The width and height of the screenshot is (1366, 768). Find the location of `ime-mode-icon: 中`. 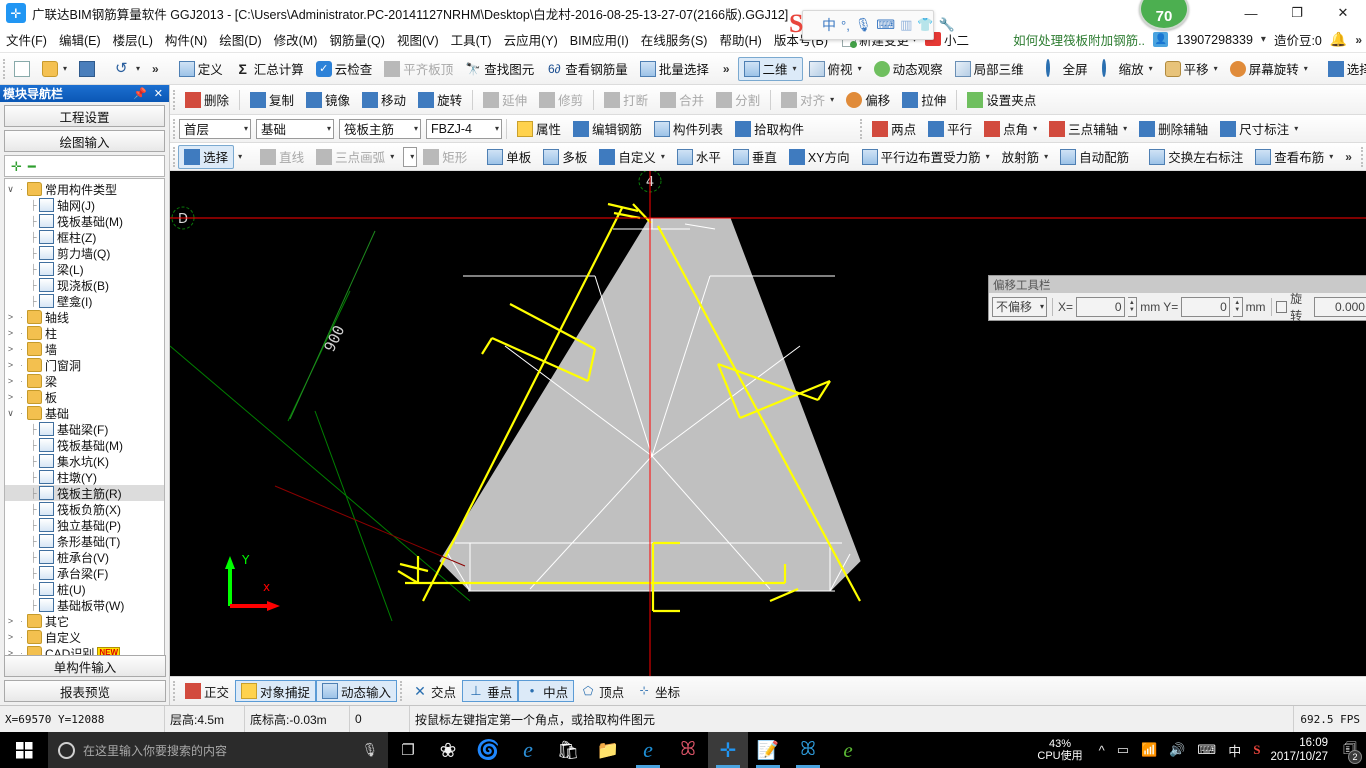

ime-mode-icon: 中 is located at coordinates (1234, 750).